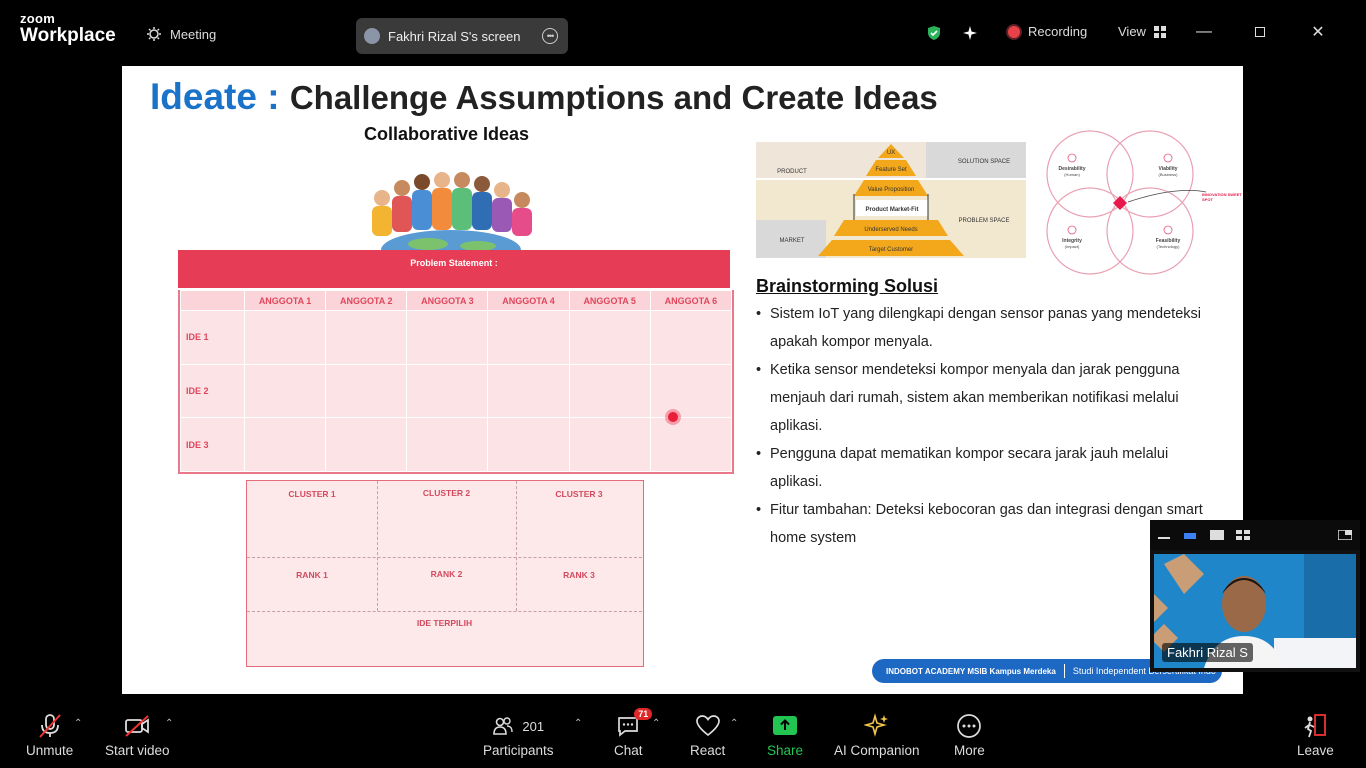 The image size is (1366, 768). What do you see at coordinates (1315, 750) in the screenshot?
I see `leave-label: Leave` at bounding box center [1315, 750].